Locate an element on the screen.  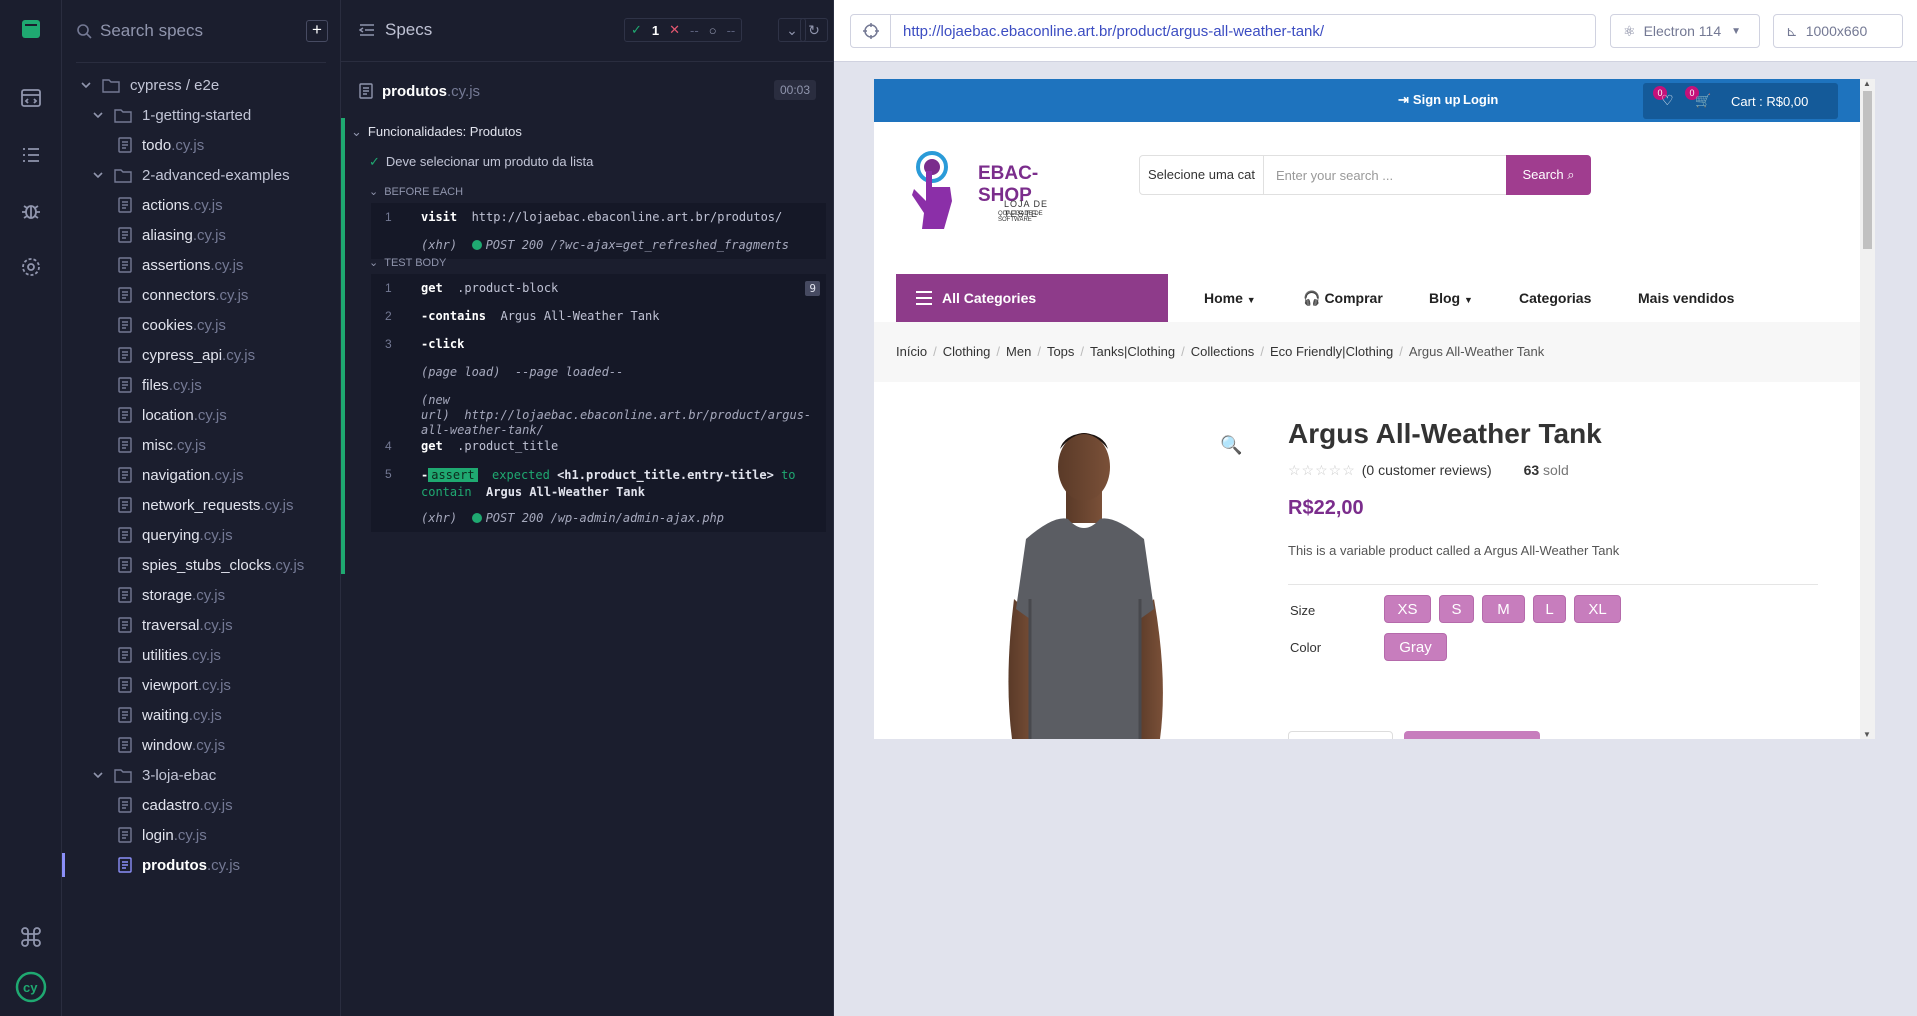
size-swatch-xs: XS is located at coordinates (1407, 609).